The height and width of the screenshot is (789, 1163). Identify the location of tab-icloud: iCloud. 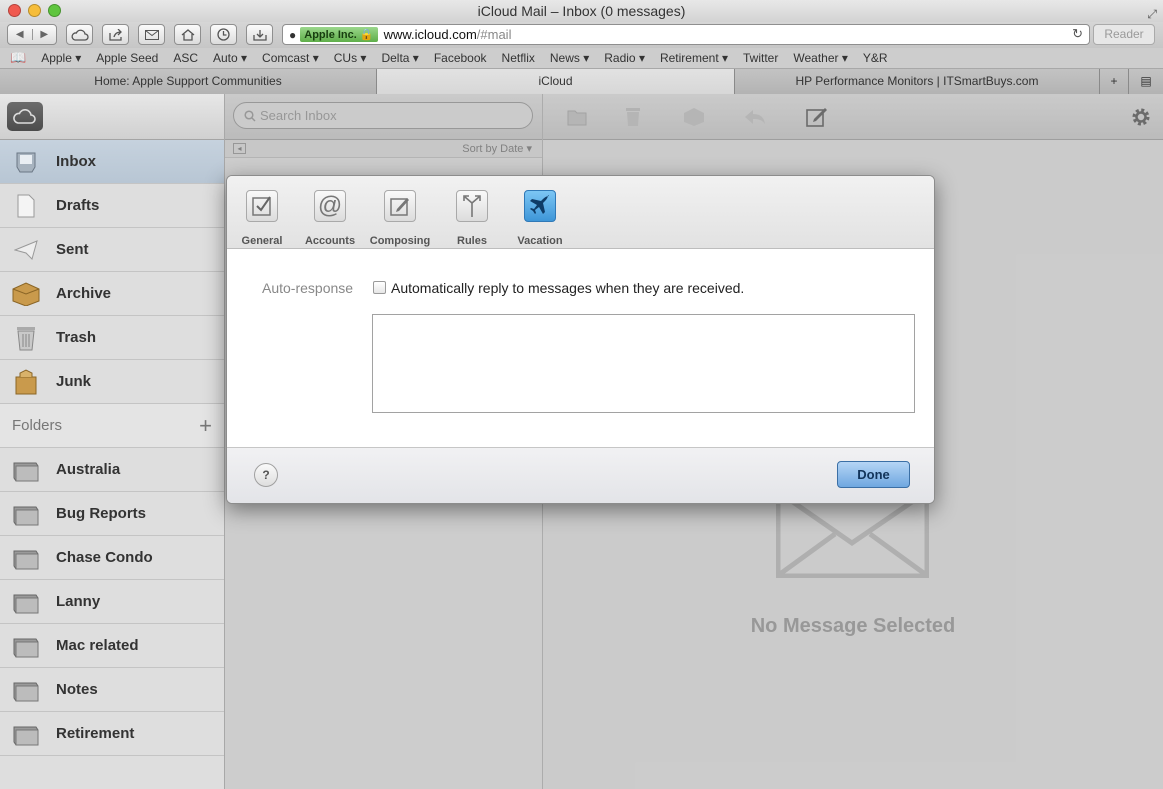
(556, 81).